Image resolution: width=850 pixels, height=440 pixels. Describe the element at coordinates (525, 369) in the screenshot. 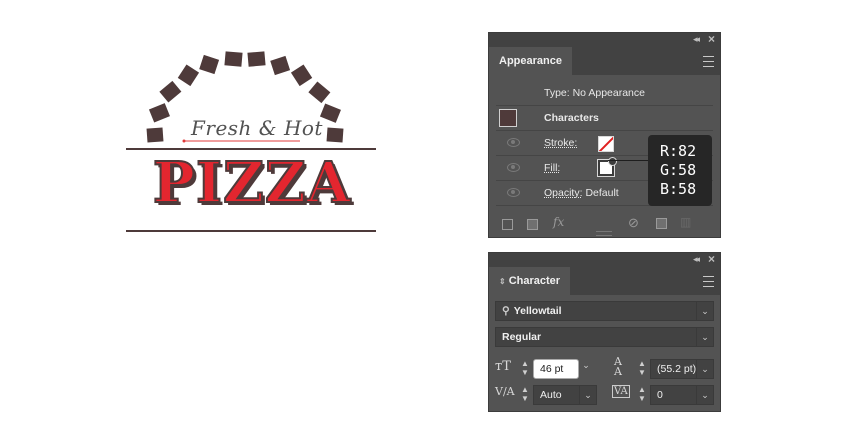

I see `font-size-stepper: ▲ ▼` at that location.